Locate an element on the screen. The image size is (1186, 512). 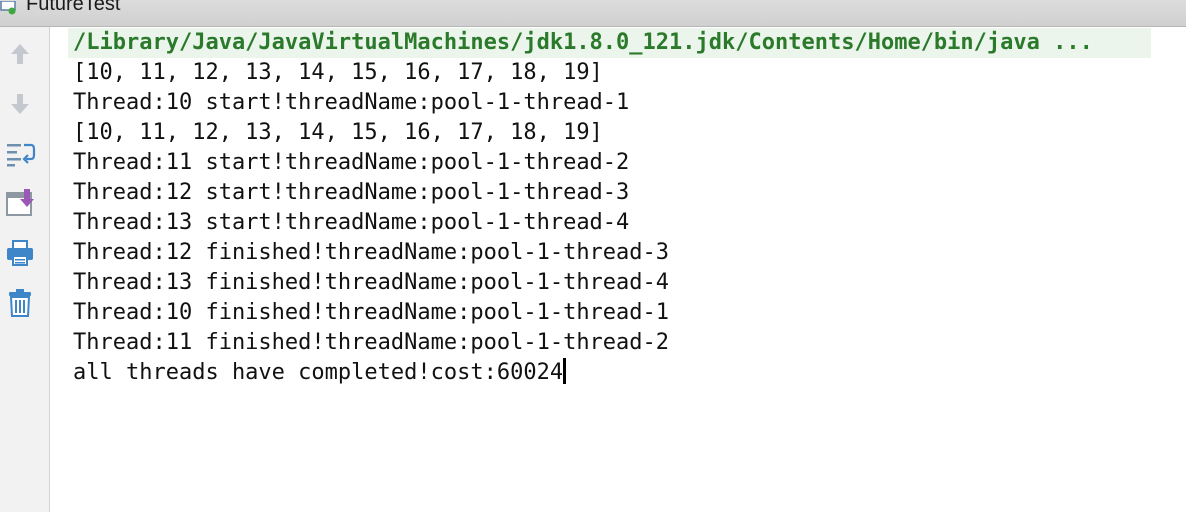
print-icon is located at coordinates (20, 253).